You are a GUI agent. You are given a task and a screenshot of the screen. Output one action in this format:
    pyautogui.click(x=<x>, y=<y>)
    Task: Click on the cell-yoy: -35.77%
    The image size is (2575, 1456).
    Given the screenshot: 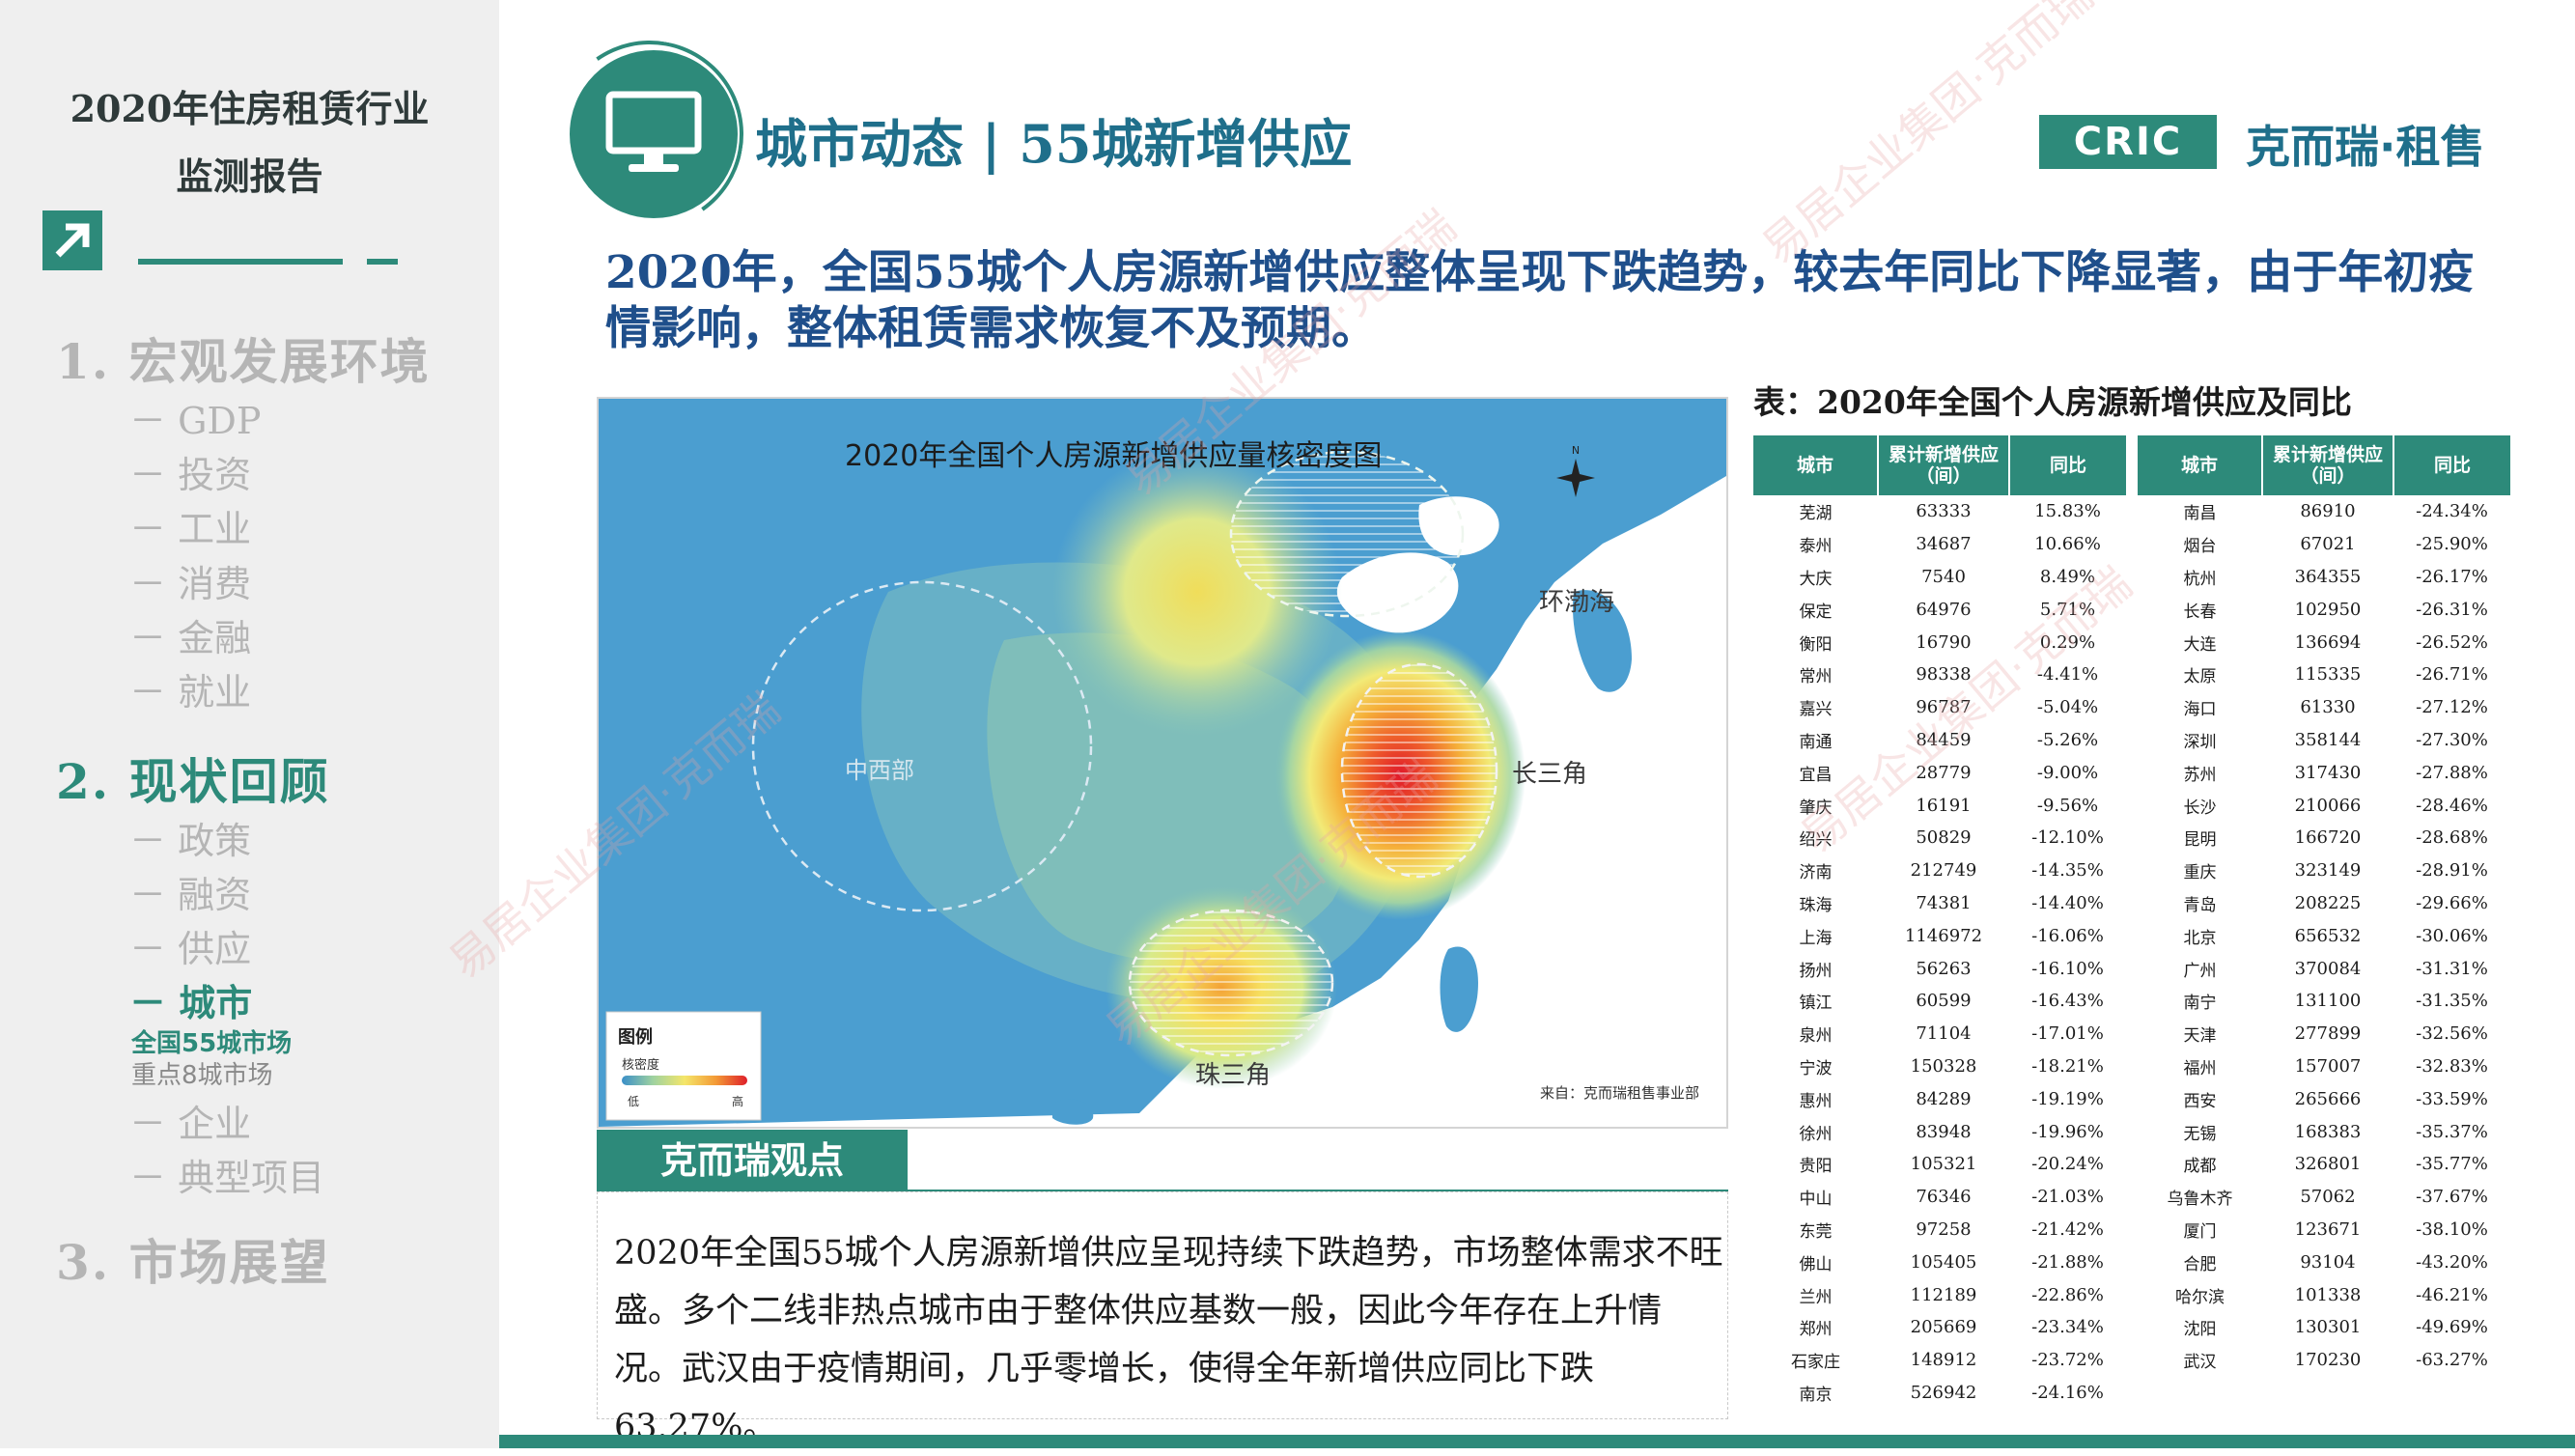 What is the action you would take?
    pyautogui.click(x=2452, y=1164)
    